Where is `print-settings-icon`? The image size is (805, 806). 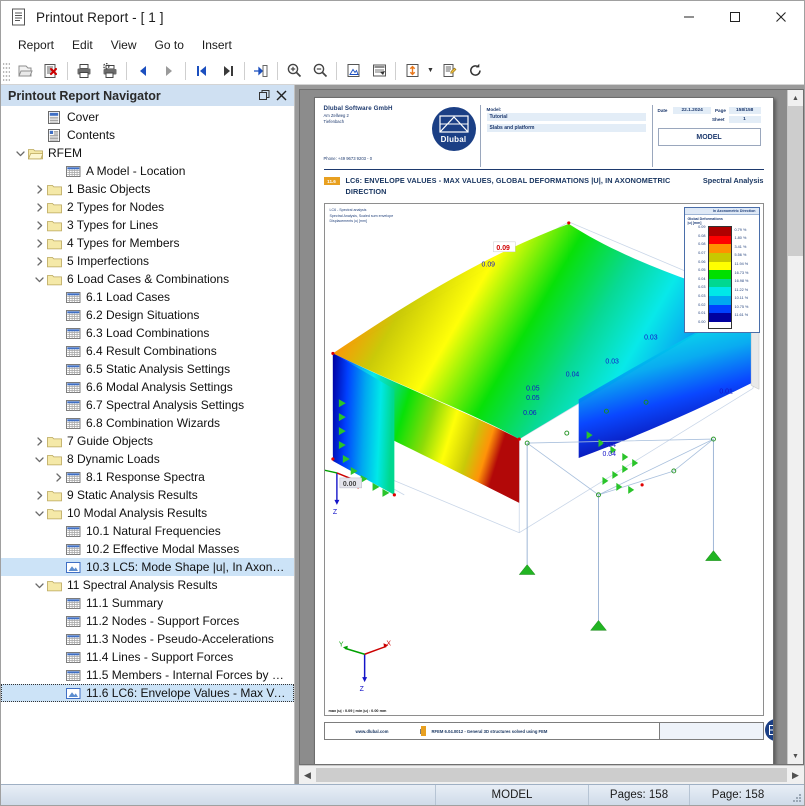 print-settings-icon is located at coordinates (110, 71).